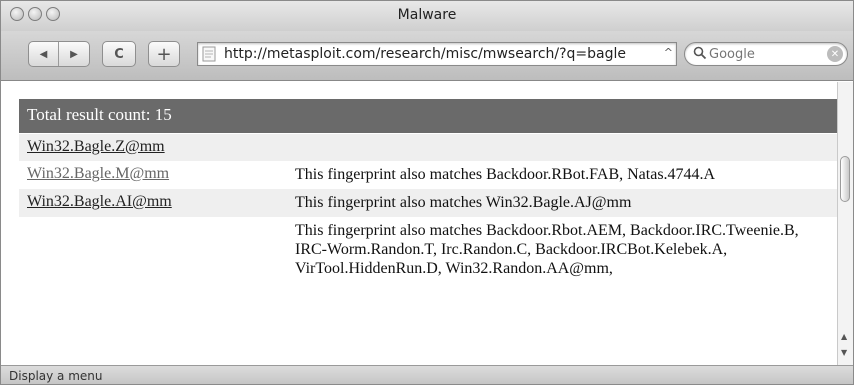 The width and height of the screenshot is (854, 385). Describe the element at coordinates (668, 52) in the screenshot. I see `url-dropdown-icon: ^` at that location.